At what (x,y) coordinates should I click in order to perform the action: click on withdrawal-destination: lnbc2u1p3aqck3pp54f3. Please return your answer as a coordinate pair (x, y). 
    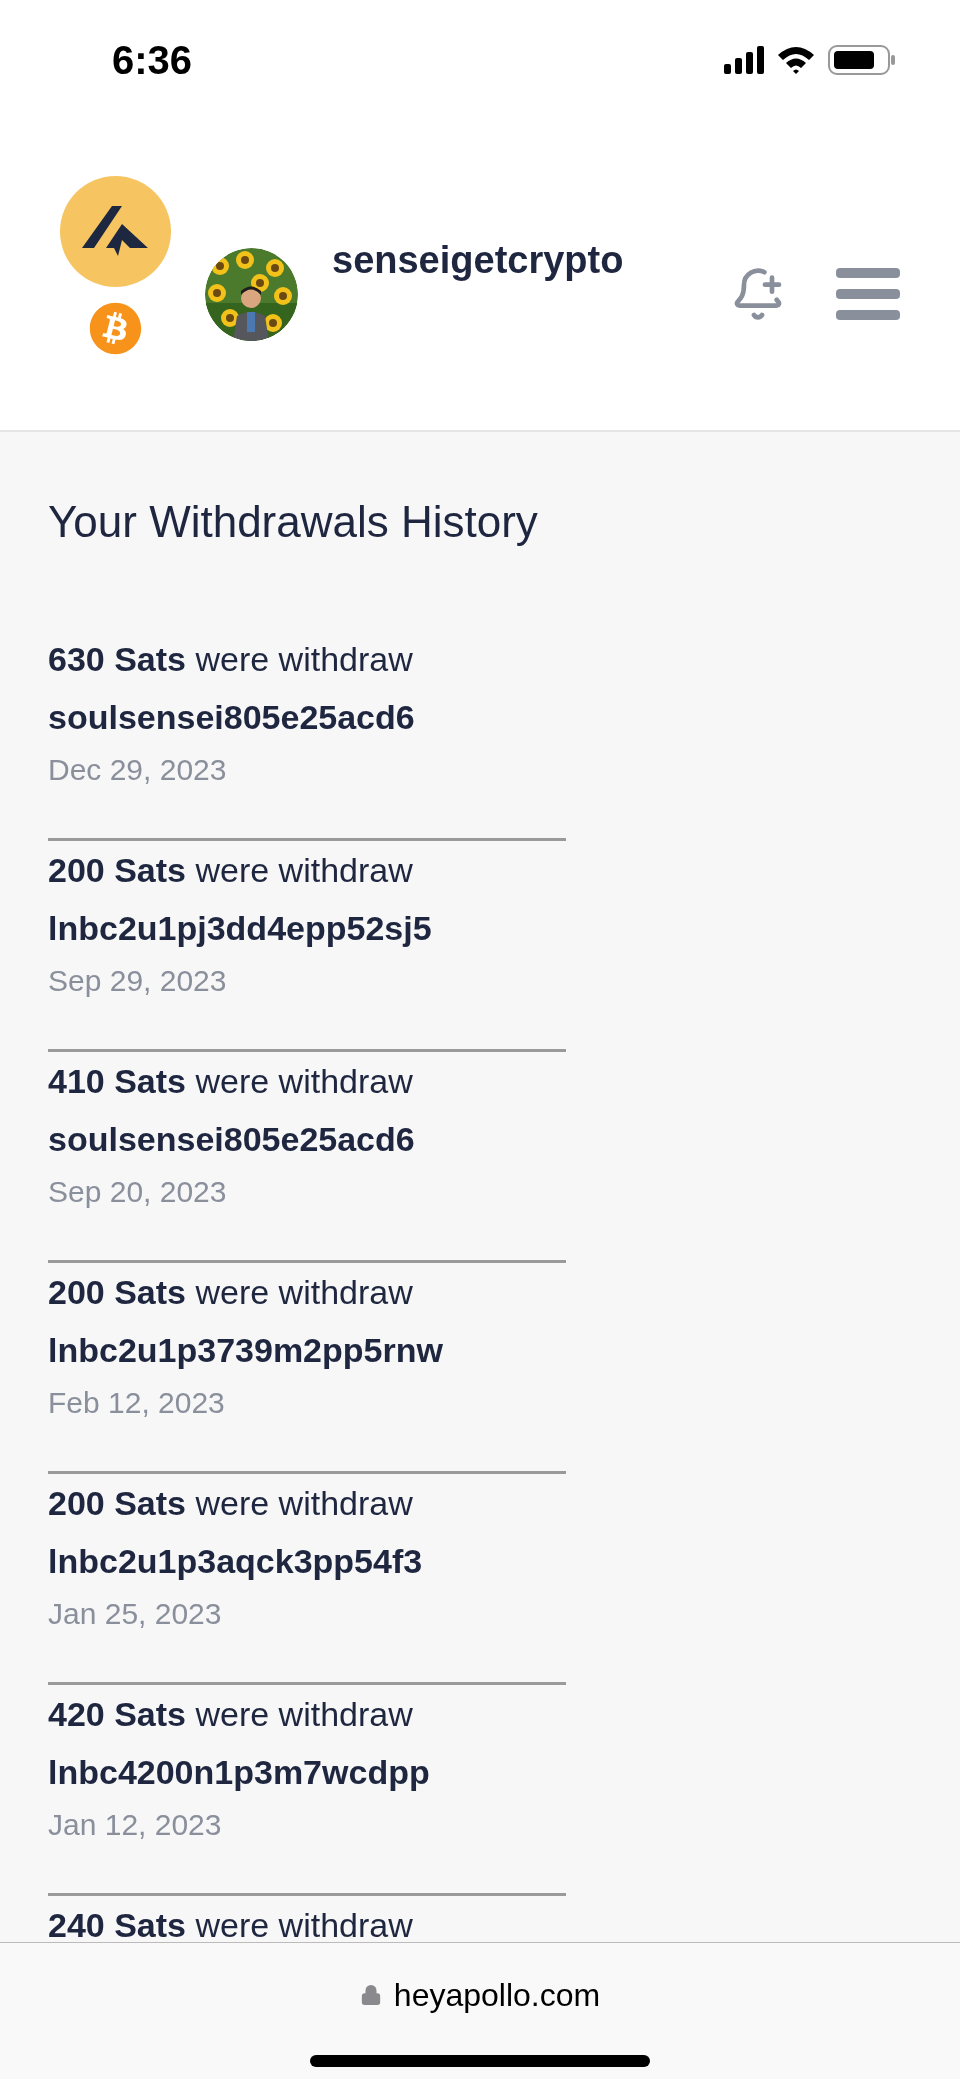
    Looking at the image, I should click on (236, 1561).